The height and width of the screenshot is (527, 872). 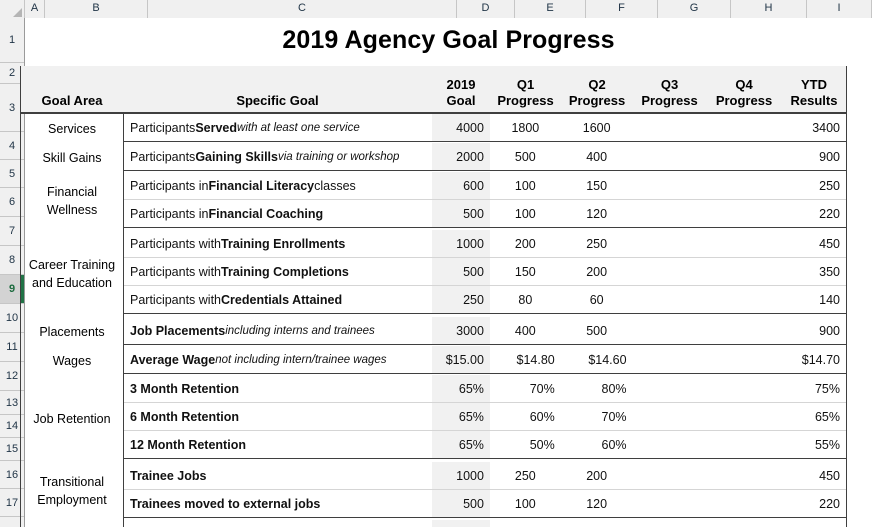 I want to click on specific-goal-cell: Participants with Credentials Attained, so click(x=278, y=299).